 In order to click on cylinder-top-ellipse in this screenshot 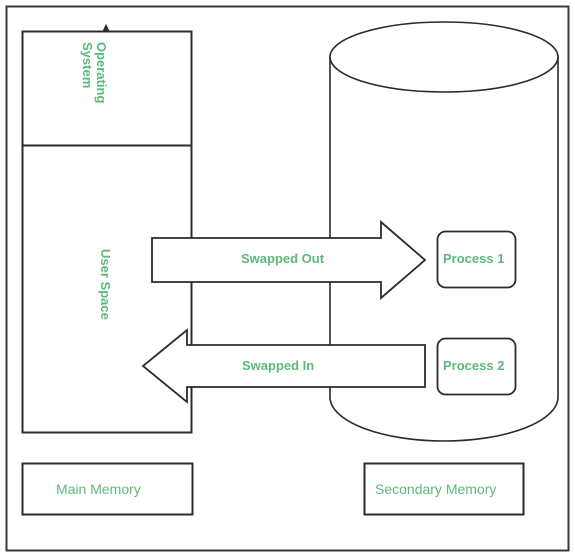, I will do `click(444, 57)`.